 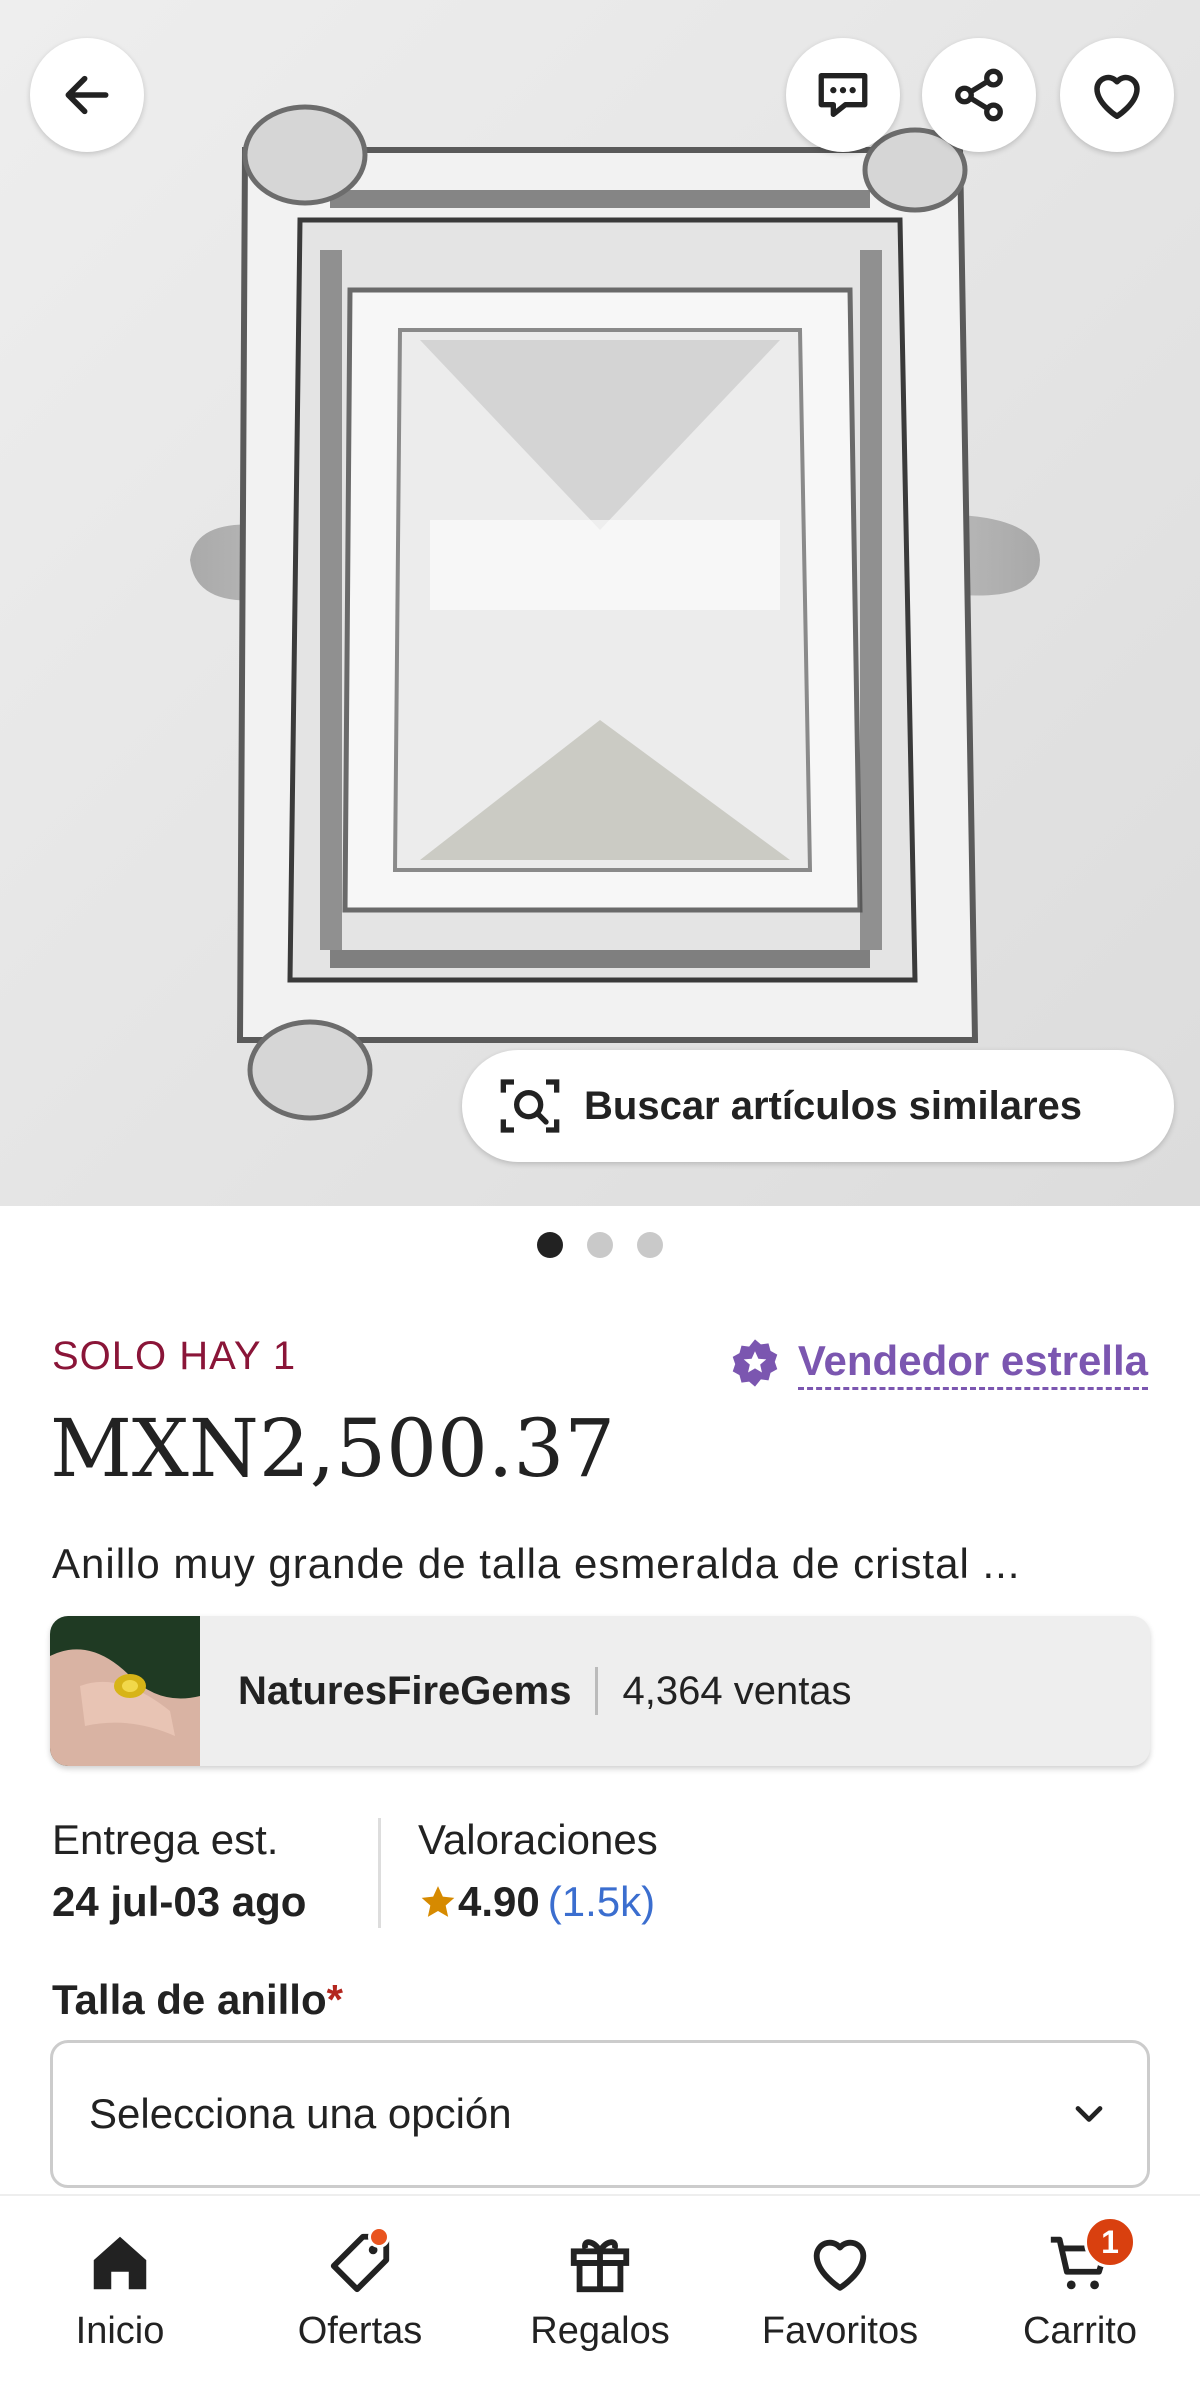 I want to click on share-icon, so click(x=979, y=95).